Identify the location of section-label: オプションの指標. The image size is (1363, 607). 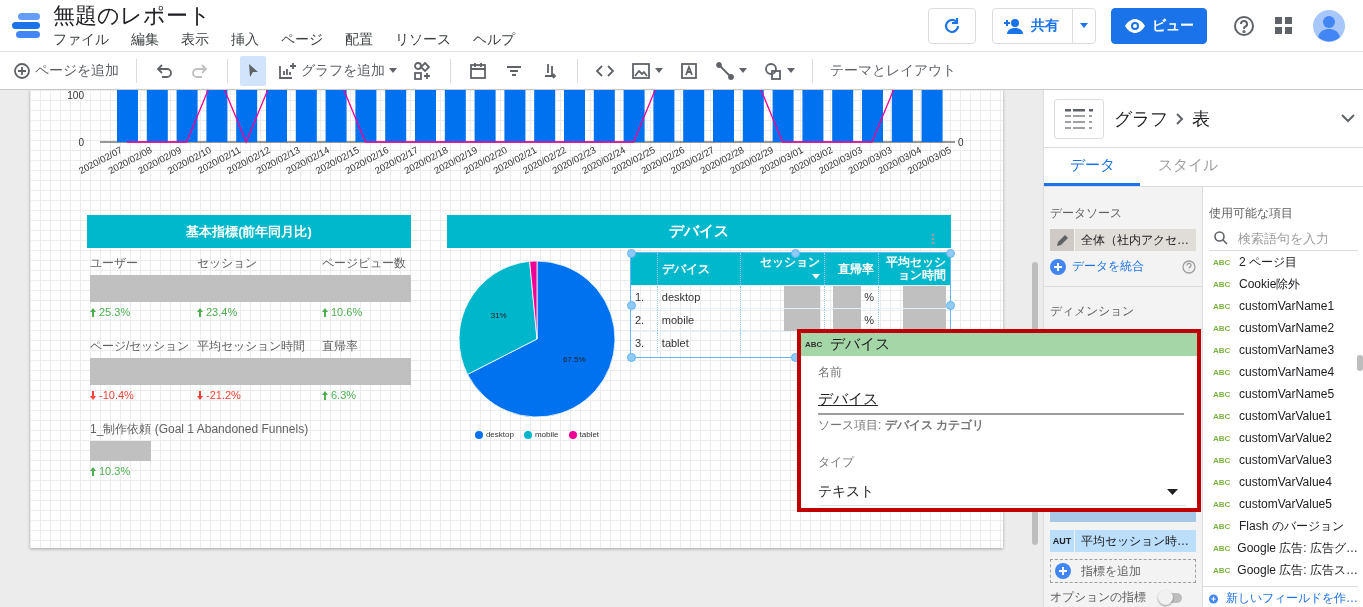
(1098, 597).